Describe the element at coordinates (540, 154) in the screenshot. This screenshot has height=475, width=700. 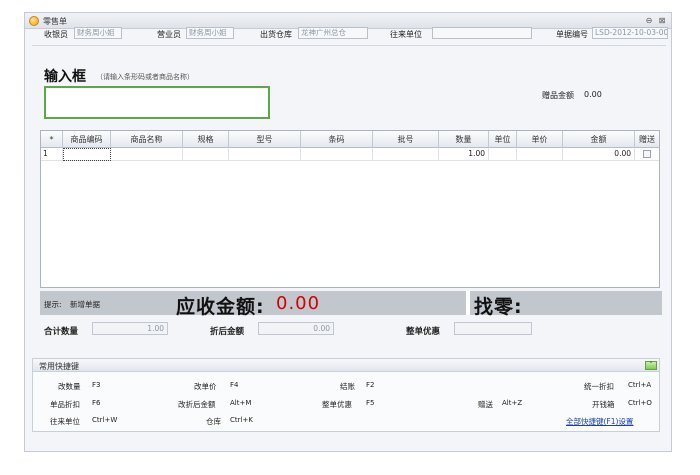
I see `cell-price` at that location.